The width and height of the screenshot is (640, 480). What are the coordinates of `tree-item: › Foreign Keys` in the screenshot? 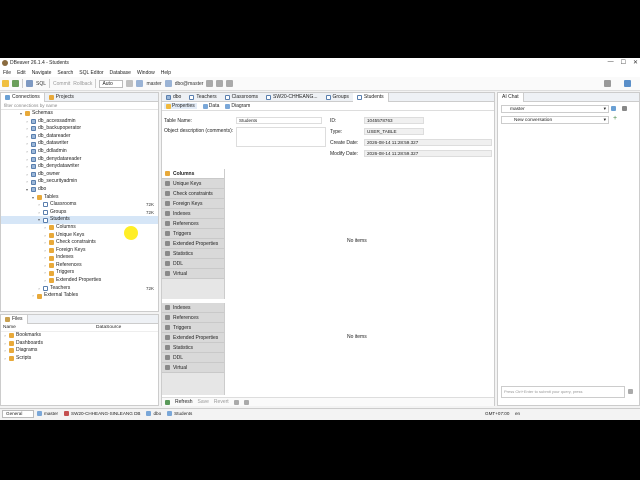 It's located at (79, 251).